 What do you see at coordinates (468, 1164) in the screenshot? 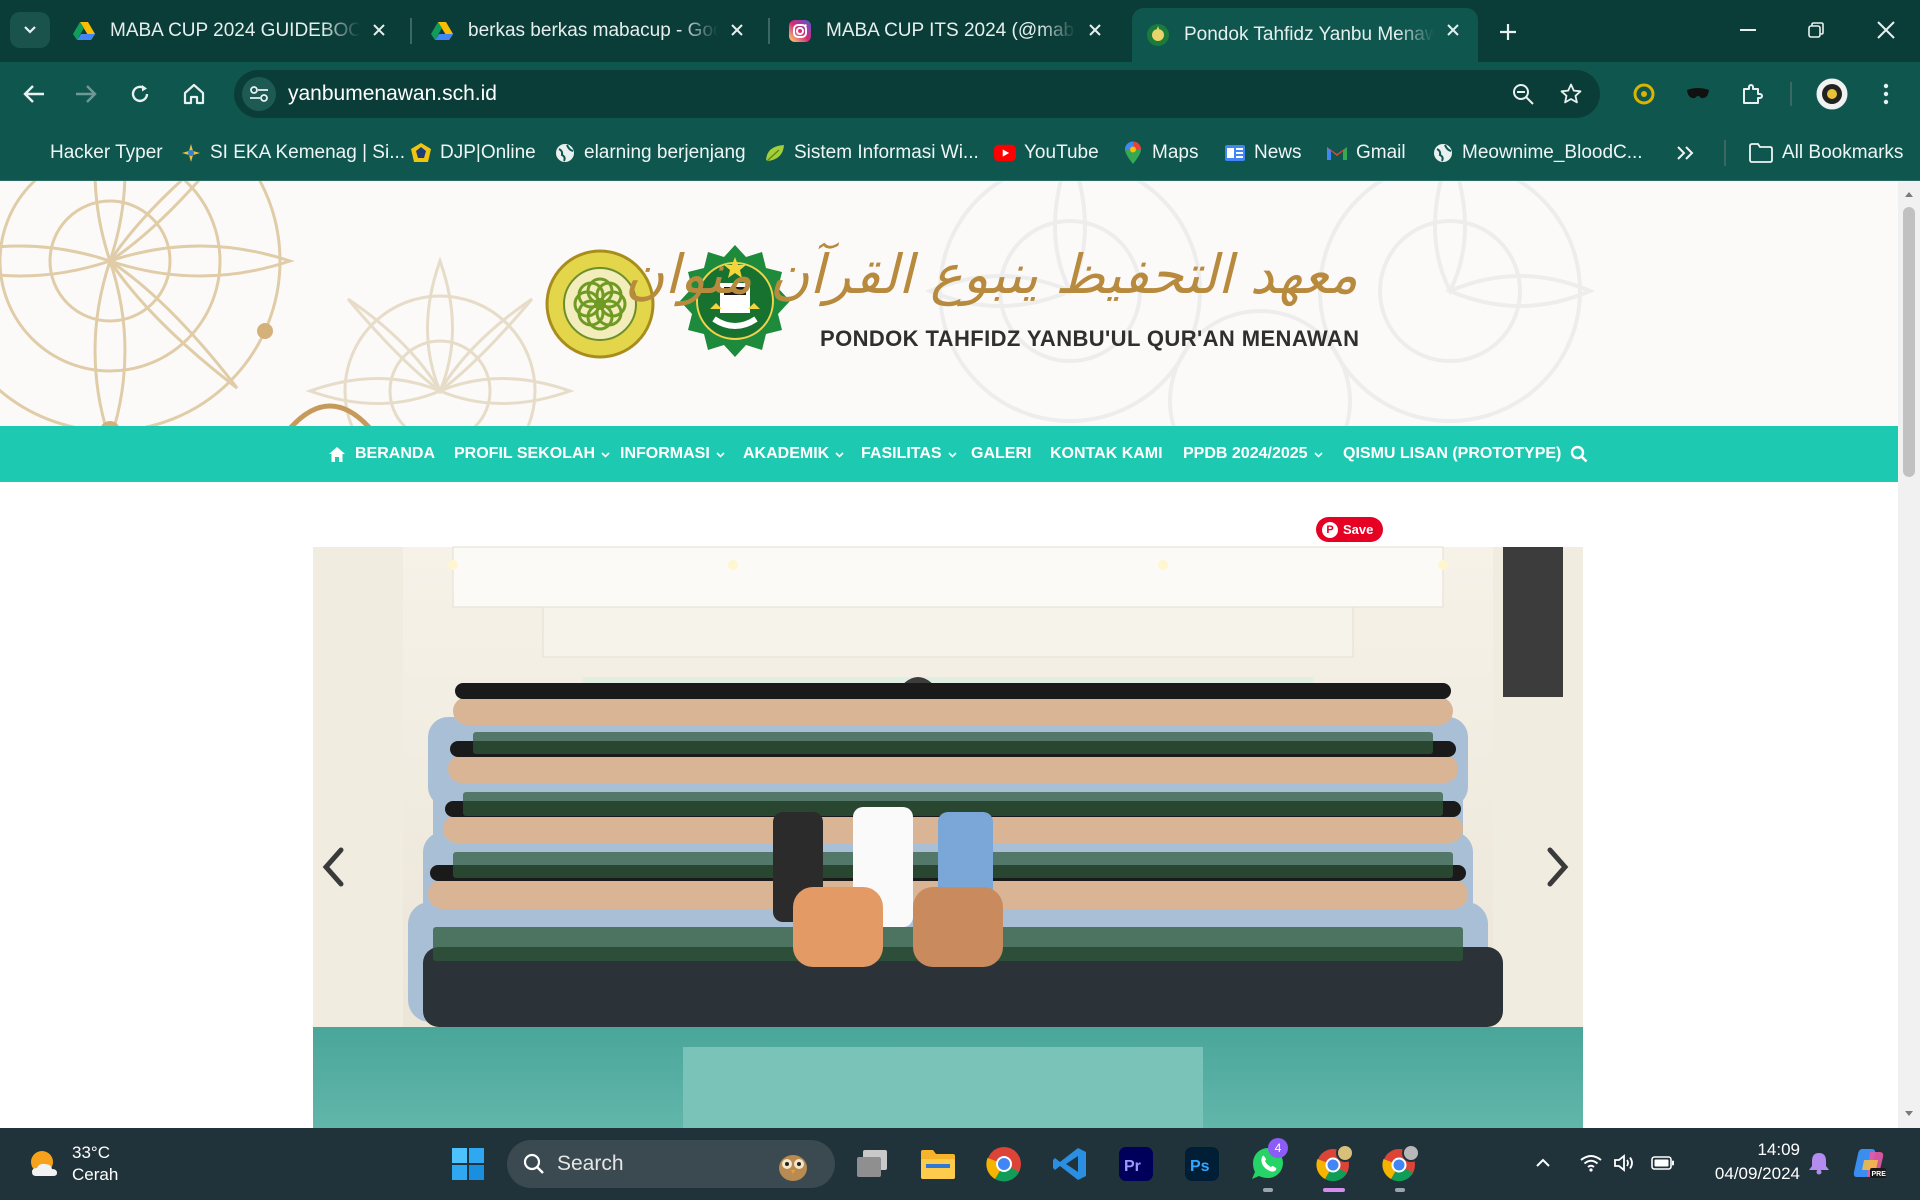
I see `start-button` at bounding box center [468, 1164].